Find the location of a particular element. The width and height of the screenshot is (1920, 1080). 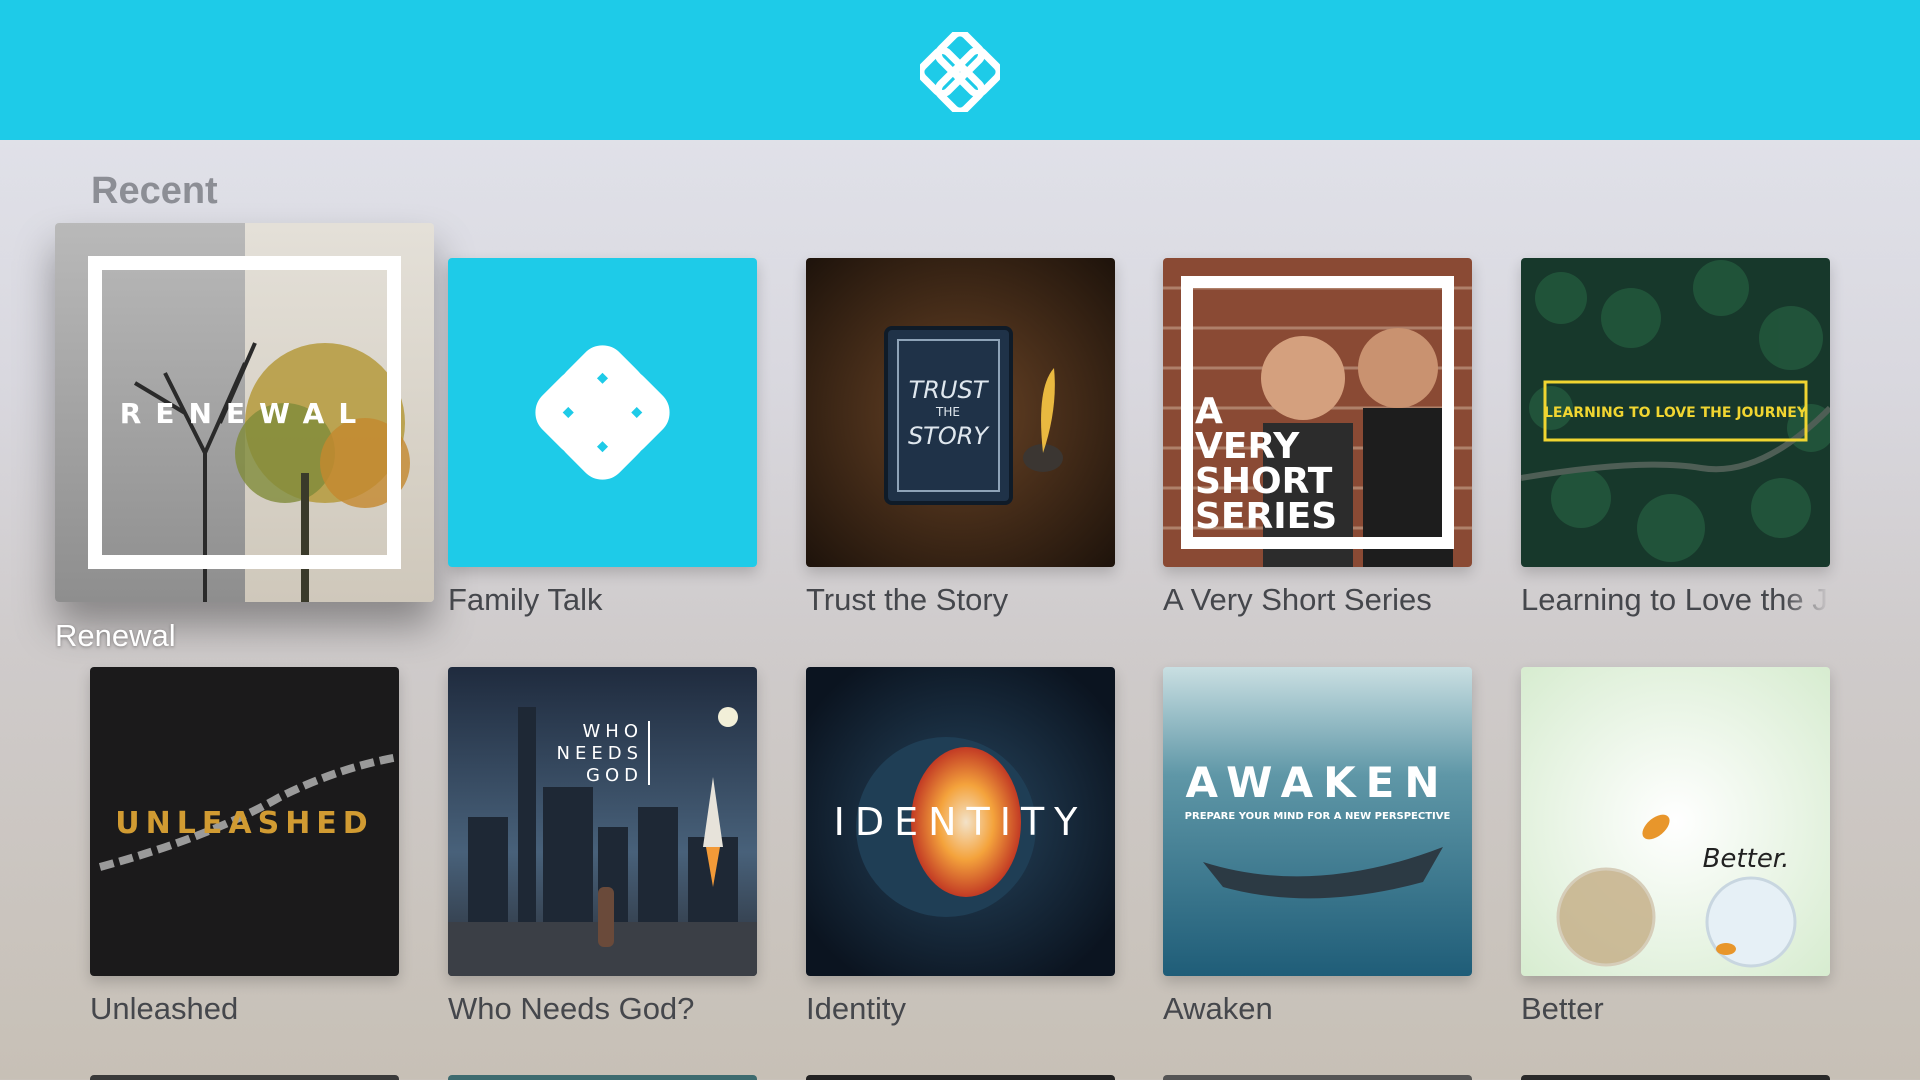

learning-art-title: LEARNING TO LOVE THE JOURNEY is located at coordinates (1676, 413).